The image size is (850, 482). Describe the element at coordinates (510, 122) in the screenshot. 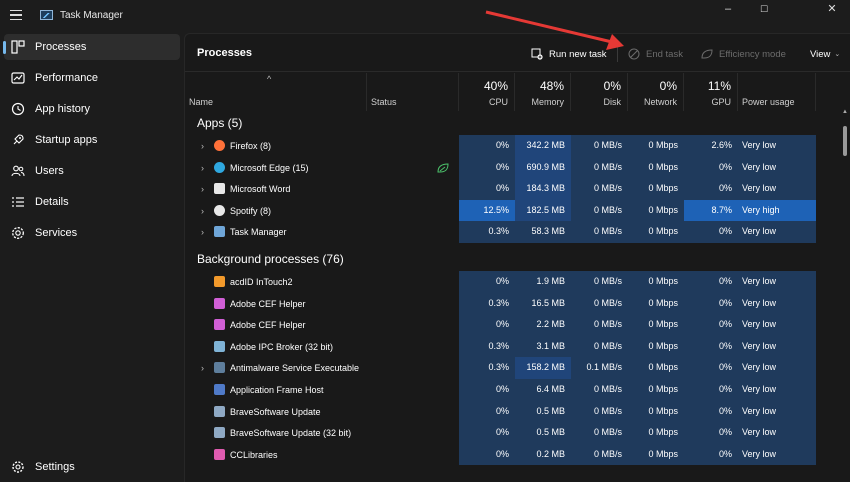

I see `group-header-apps: Apps (5)` at that location.